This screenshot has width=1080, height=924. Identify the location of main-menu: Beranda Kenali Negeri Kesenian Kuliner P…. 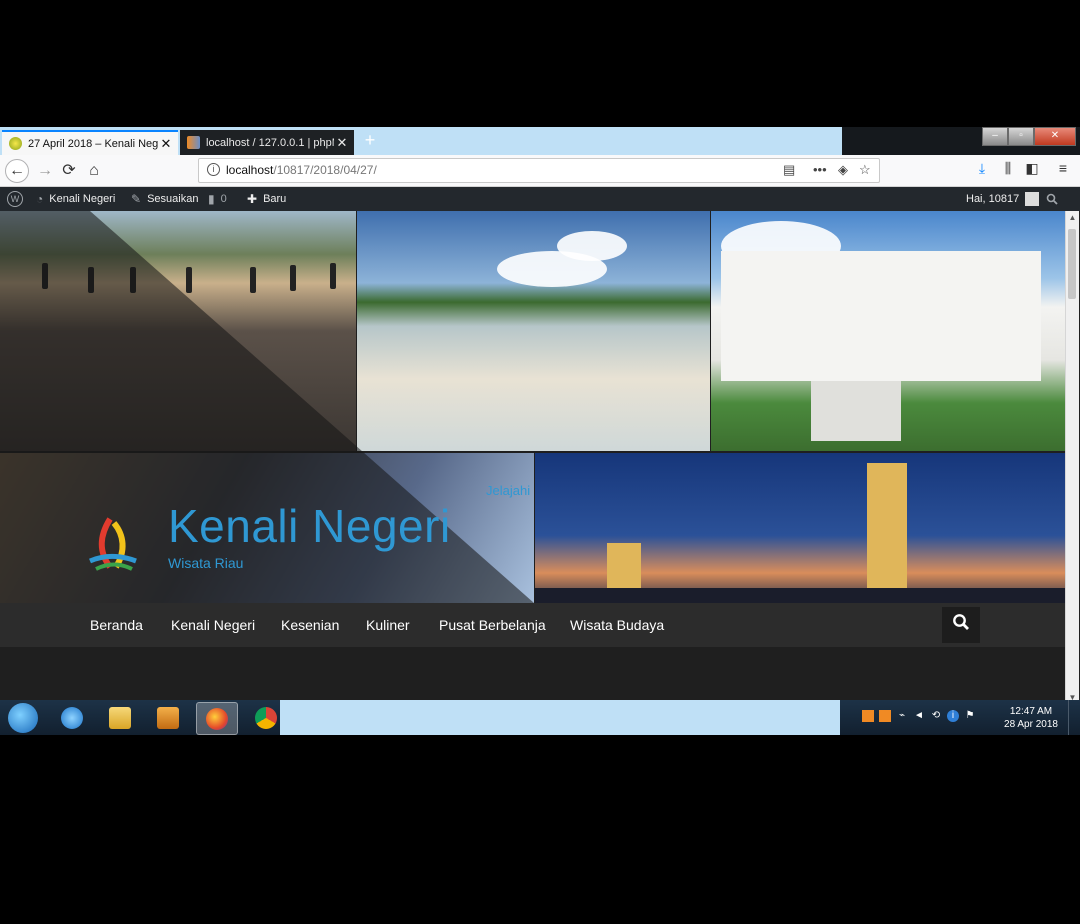
(532, 625).